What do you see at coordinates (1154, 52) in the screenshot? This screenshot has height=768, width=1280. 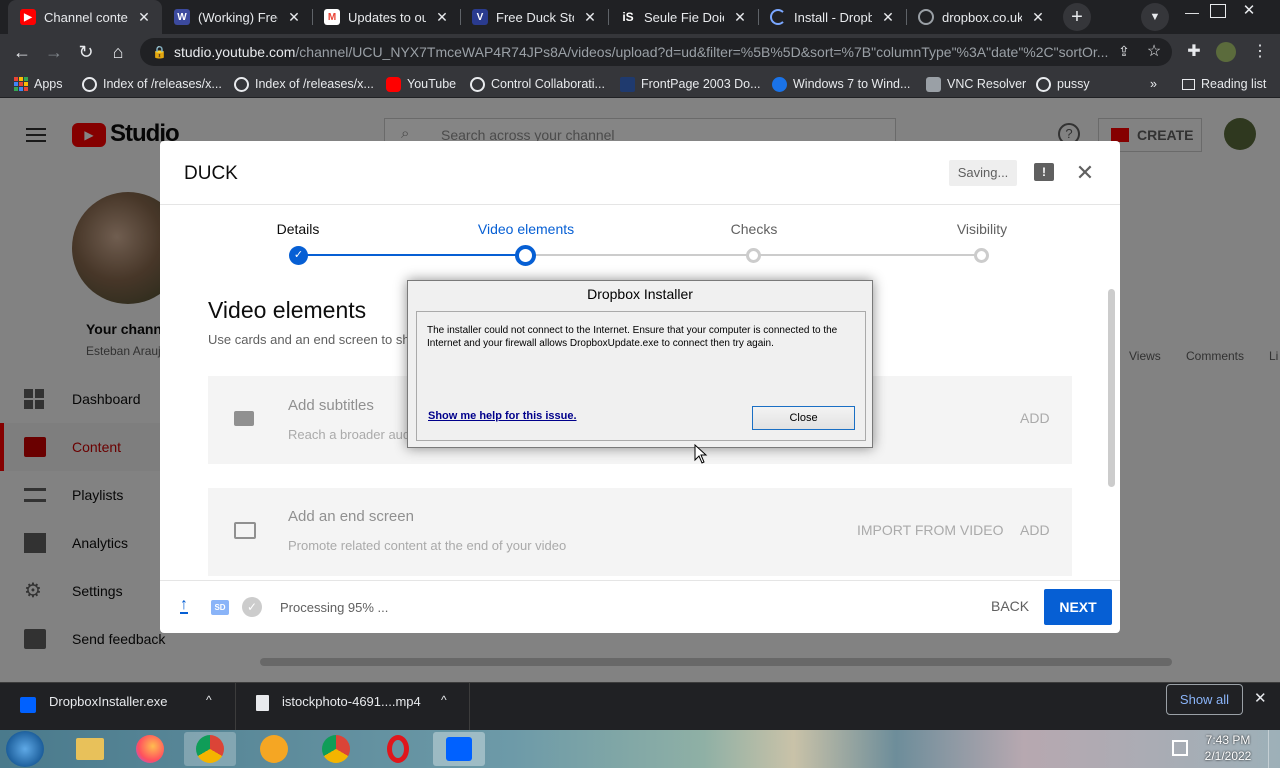 I see `bookmark-star-icon: ☆` at bounding box center [1154, 52].